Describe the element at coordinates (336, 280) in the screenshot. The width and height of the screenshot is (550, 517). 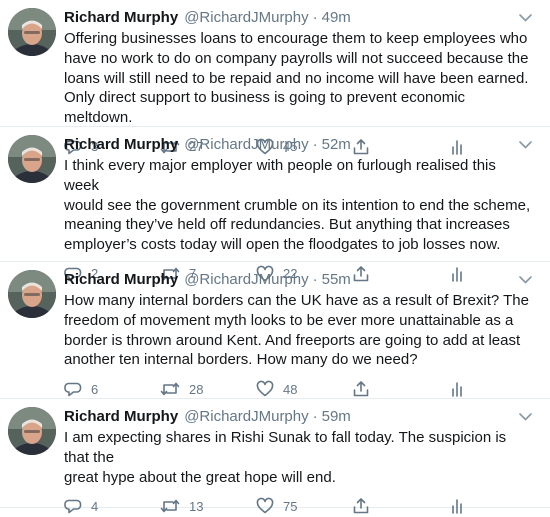
I see `timestamp: 55m` at that location.